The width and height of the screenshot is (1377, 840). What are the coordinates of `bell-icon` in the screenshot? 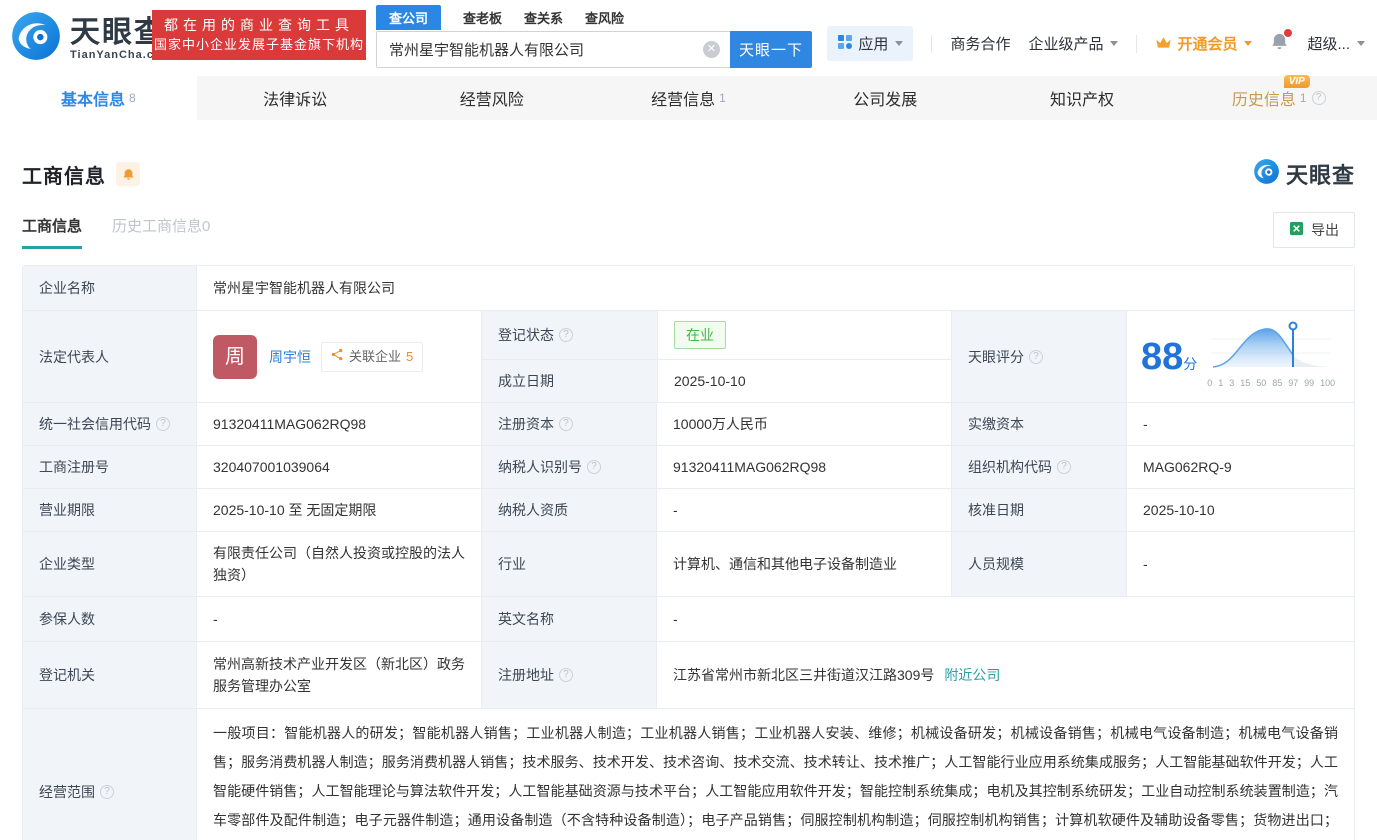 It's located at (128, 174).